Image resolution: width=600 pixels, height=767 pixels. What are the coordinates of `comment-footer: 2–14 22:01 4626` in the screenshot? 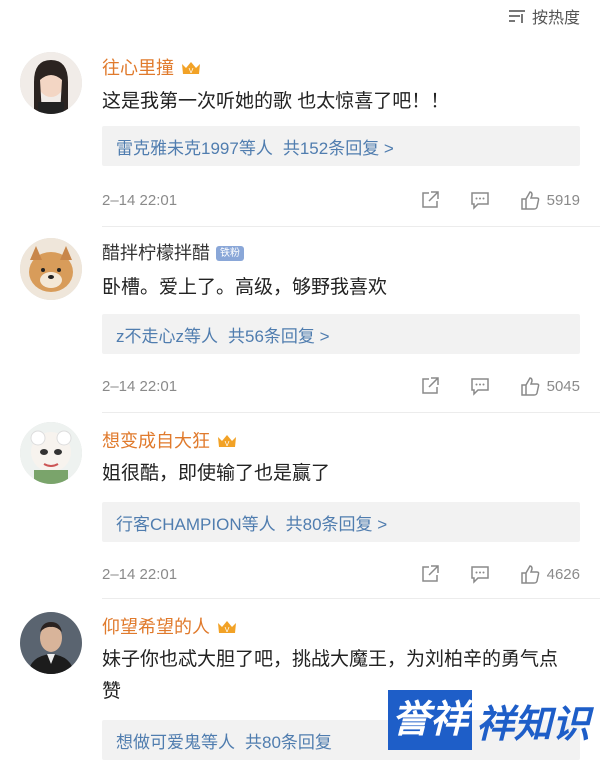 It's located at (341, 574).